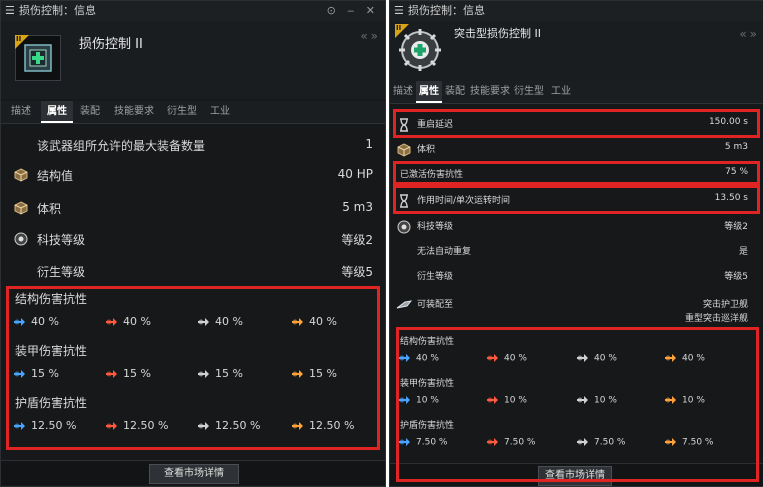 The width and height of the screenshot is (763, 487). What do you see at coordinates (435, 125) in the screenshot?
I see `attribute-label: 重启延迟` at bounding box center [435, 125].